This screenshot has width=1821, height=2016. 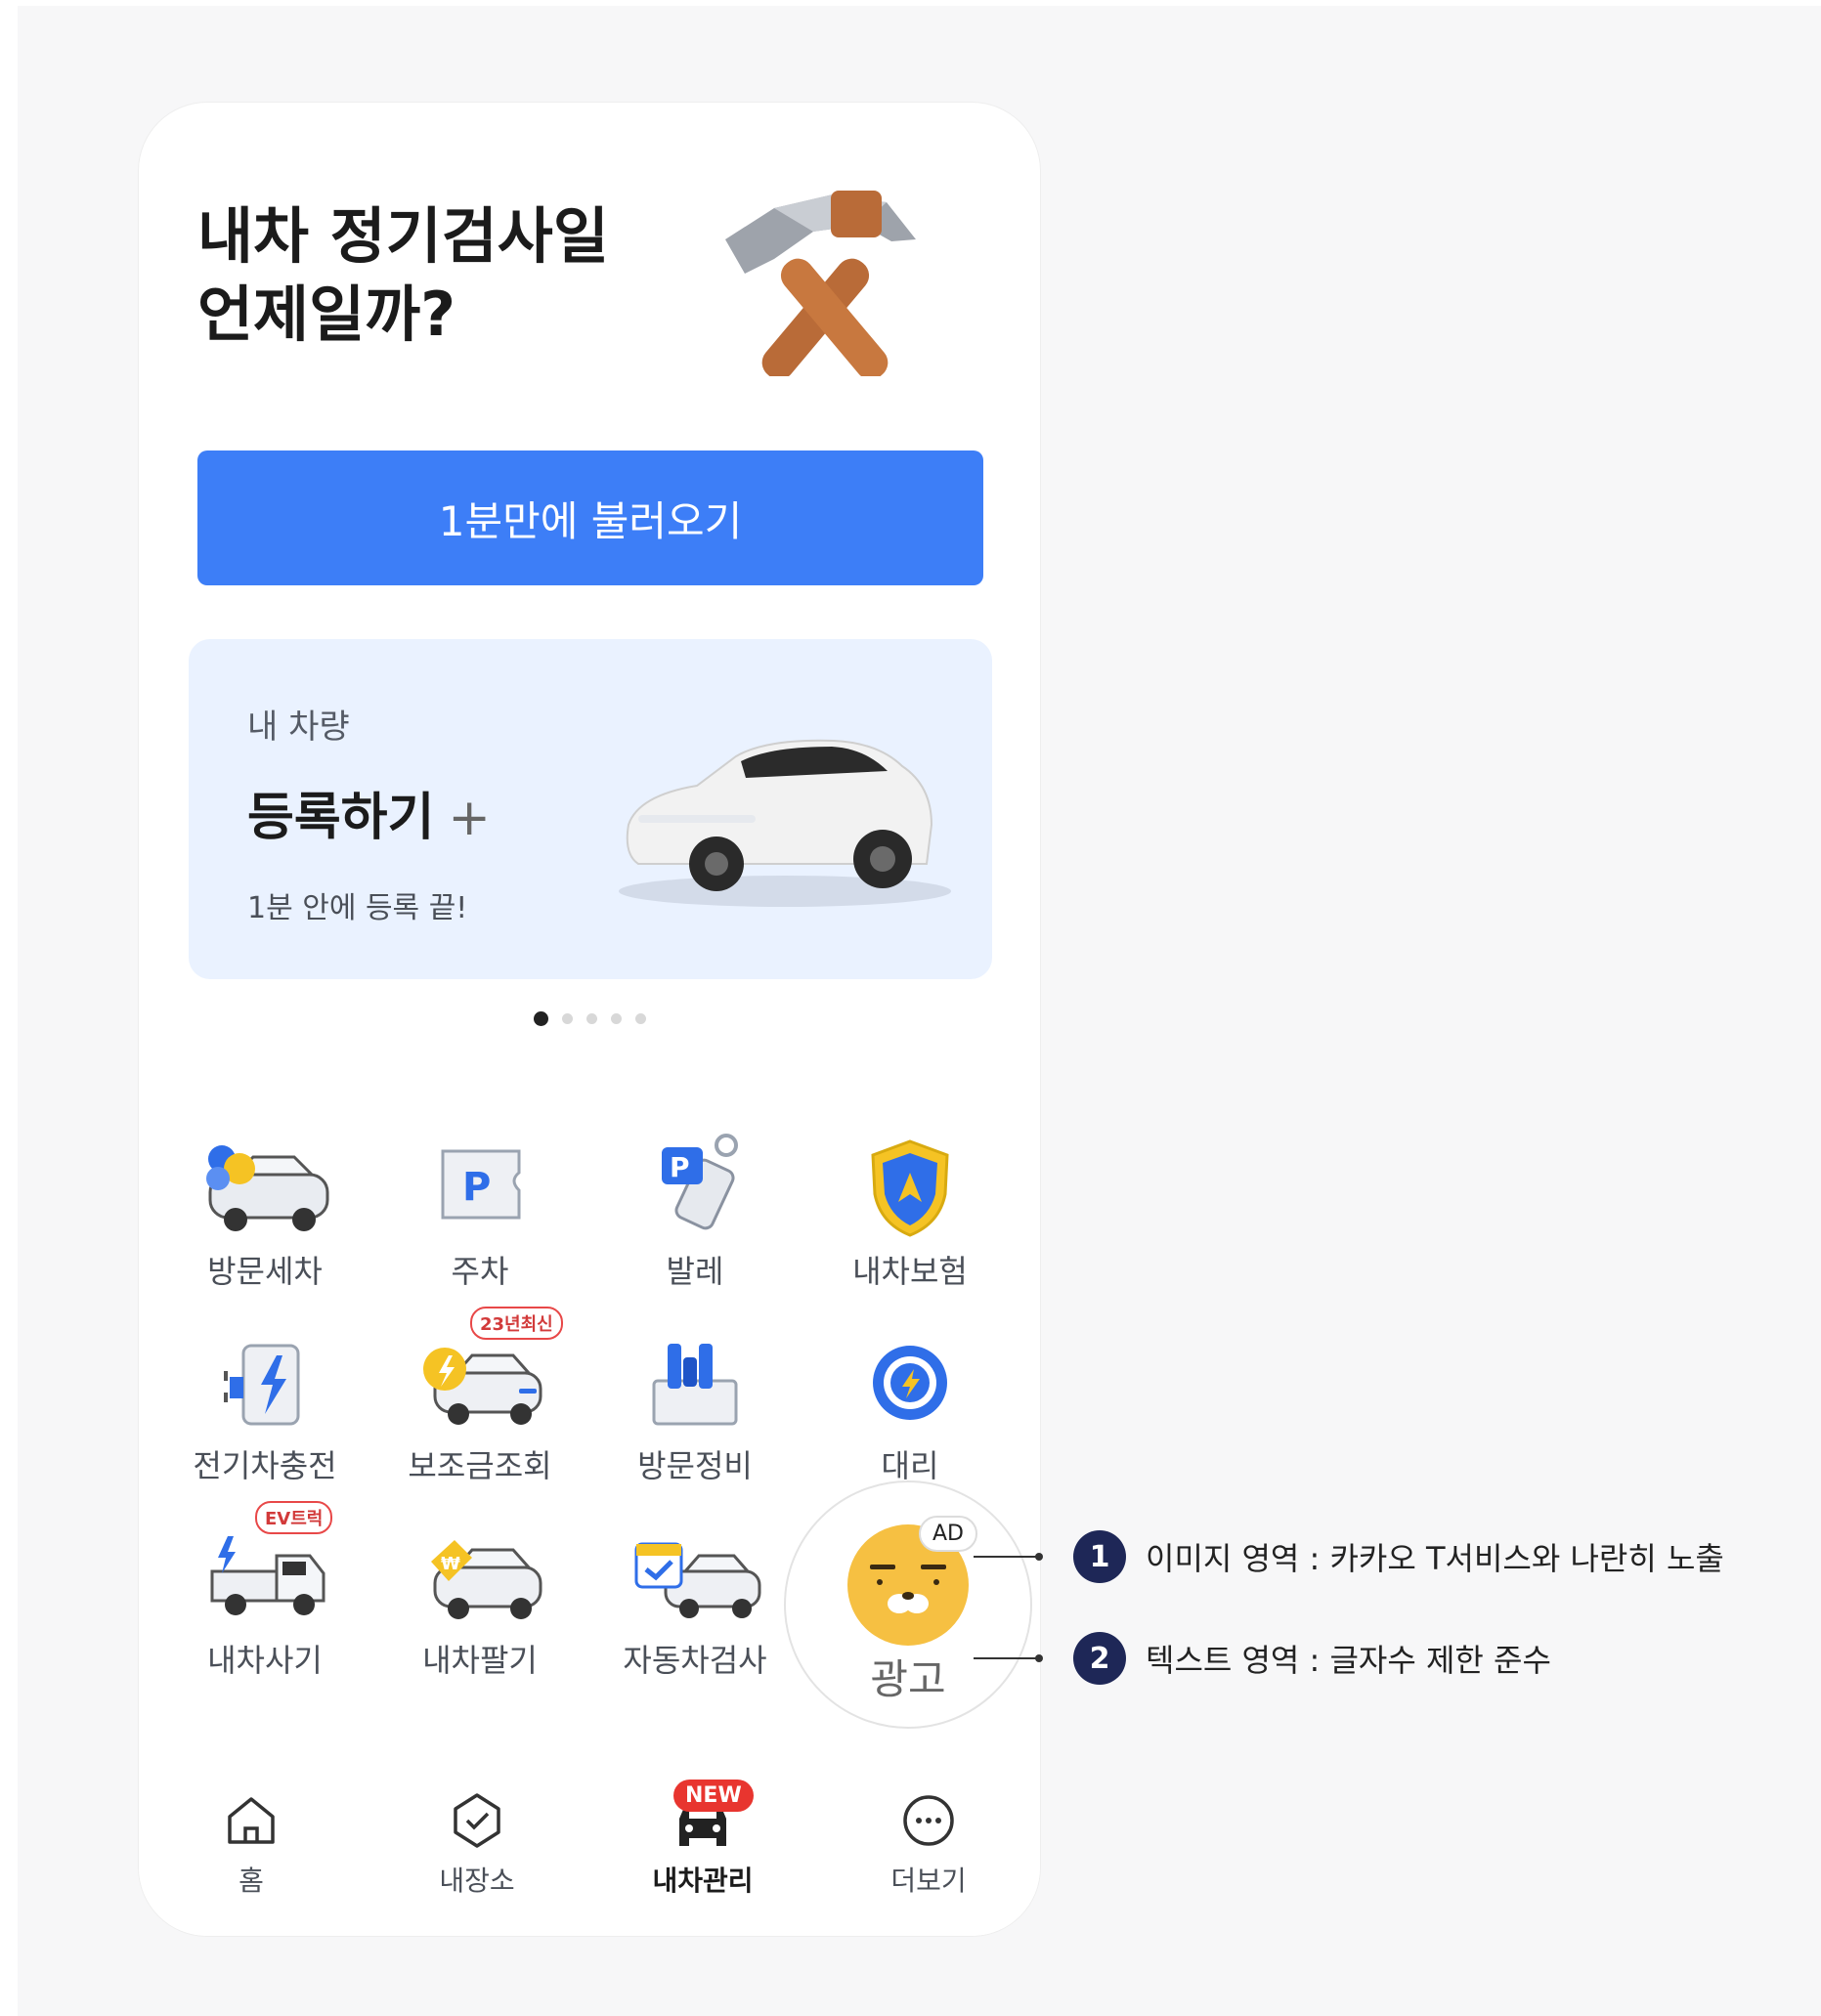 I want to click on service-valet: P 발레, so click(x=695, y=1213).